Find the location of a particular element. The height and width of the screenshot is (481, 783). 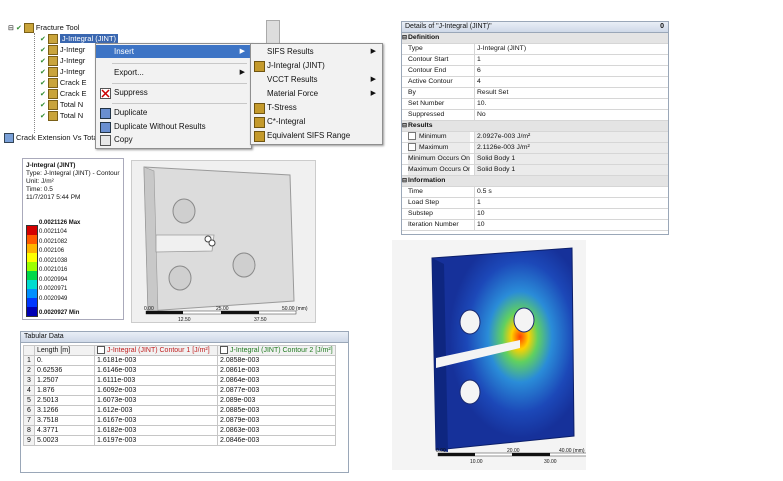

contour-plot-view: 0.00 10.00 20.00 30.00 40.00 (mm) is located at coordinates (490, 355).